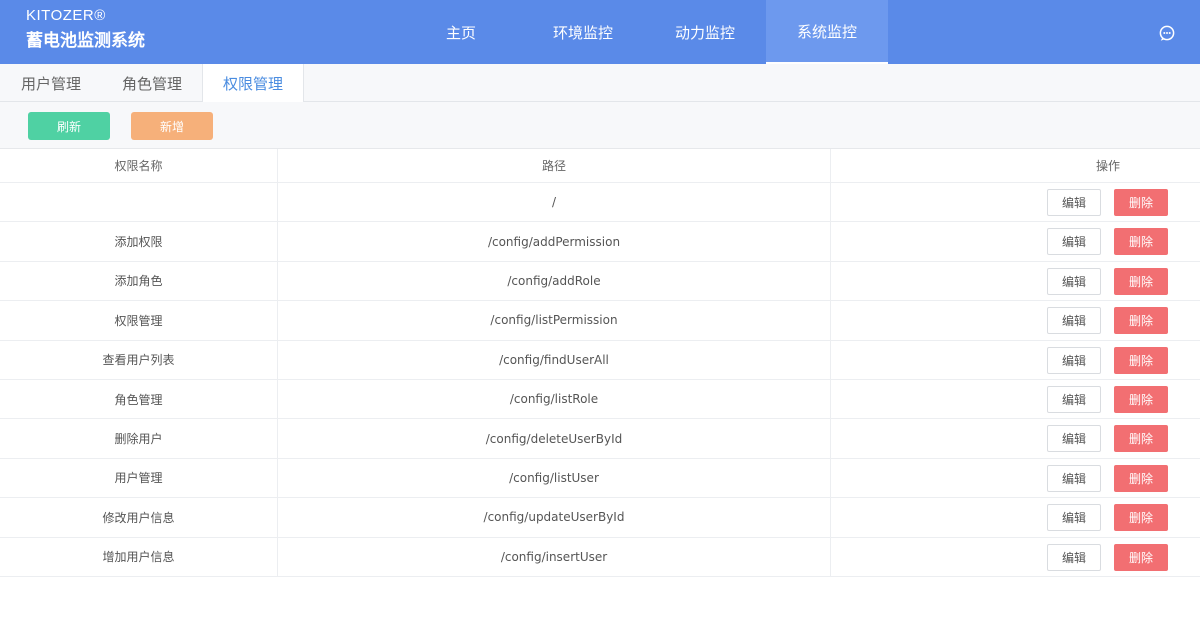 The image size is (1200, 627). What do you see at coordinates (554, 399) in the screenshot?
I see `permission-path: /config/listRole` at bounding box center [554, 399].